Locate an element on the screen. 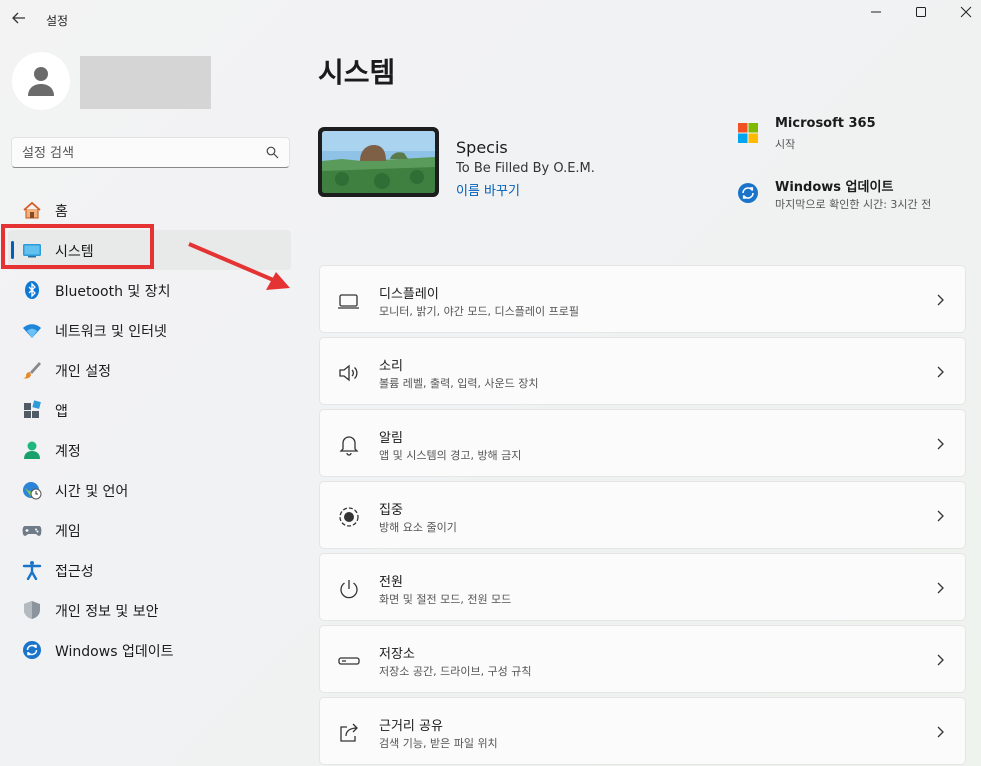  settings-search is located at coordinates (150, 152).